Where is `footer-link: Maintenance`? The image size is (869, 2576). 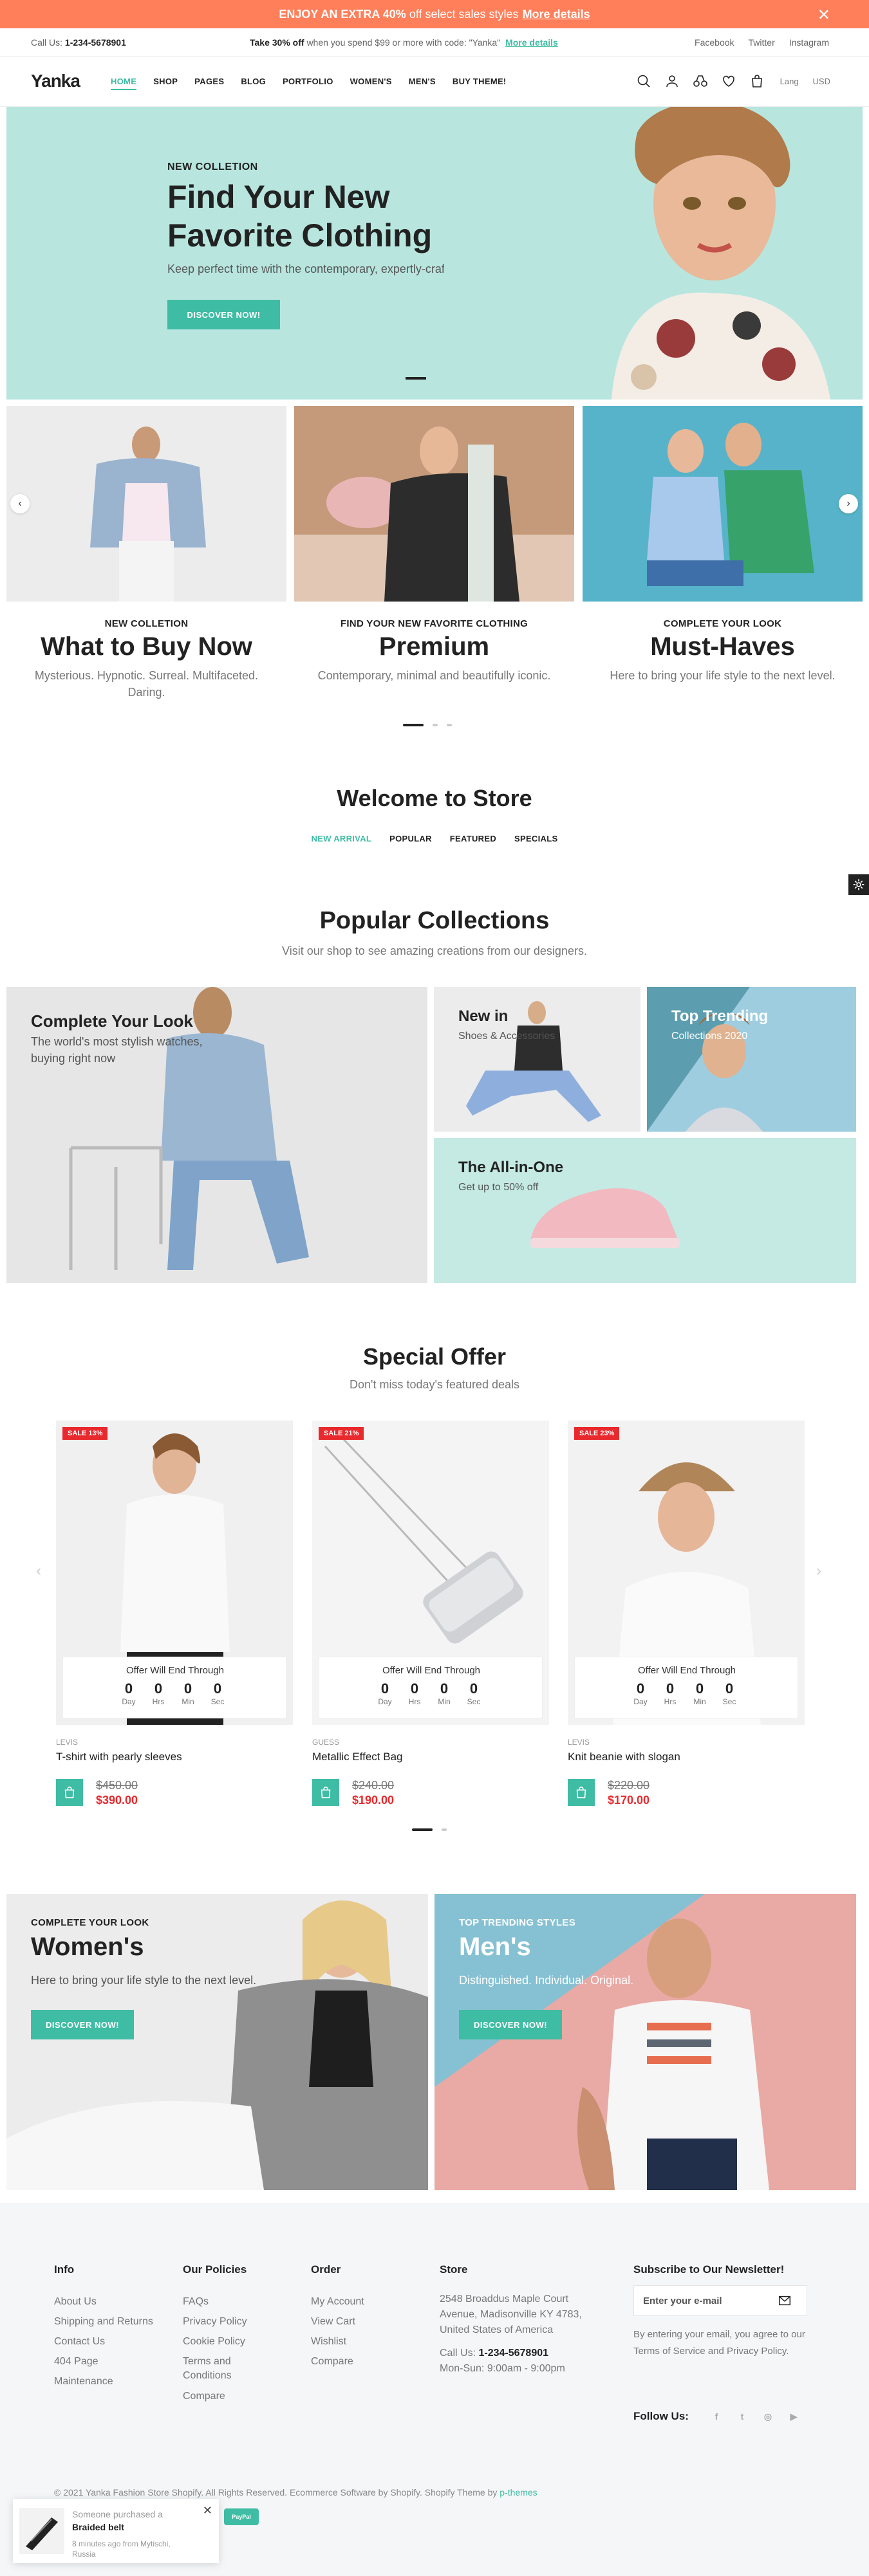
footer-link: Maintenance is located at coordinates (103, 2381).